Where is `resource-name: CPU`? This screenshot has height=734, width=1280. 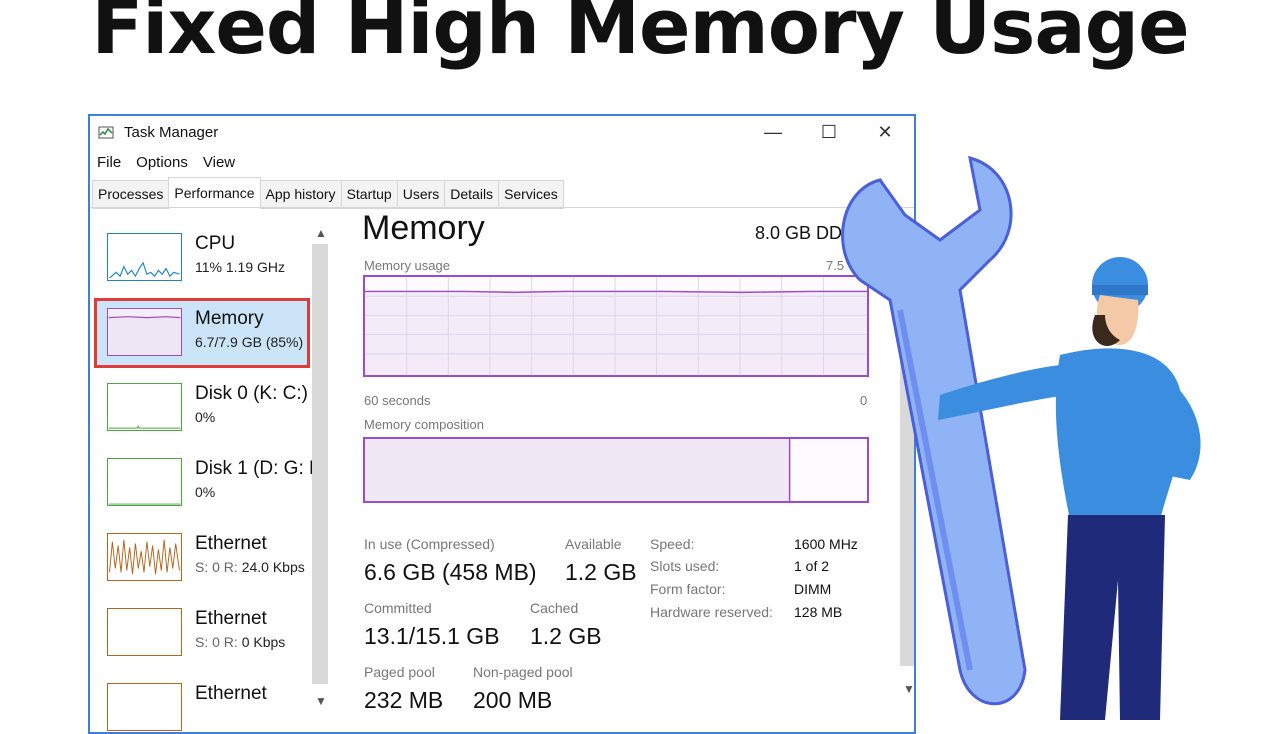 resource-name: CPU is located at coordinates (215, 243).